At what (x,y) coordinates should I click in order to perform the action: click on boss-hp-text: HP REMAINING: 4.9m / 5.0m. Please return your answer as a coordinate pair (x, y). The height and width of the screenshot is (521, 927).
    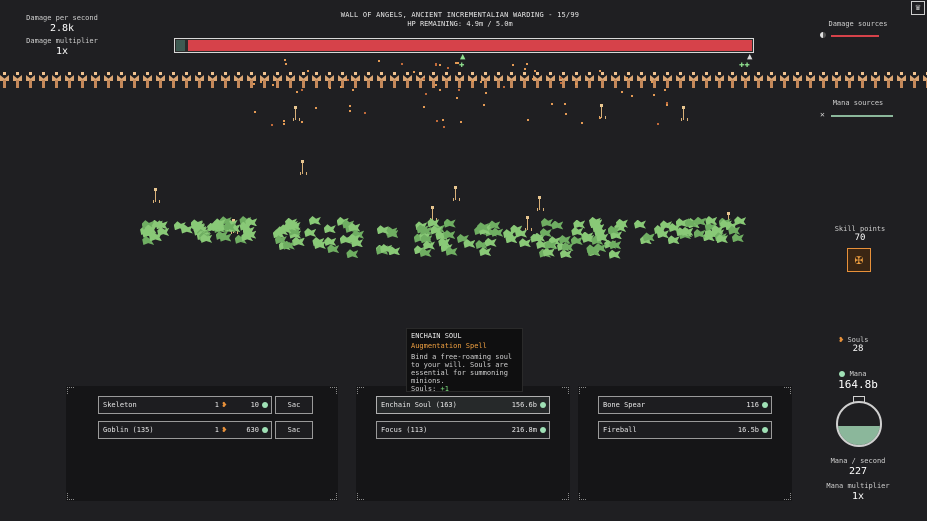
    Looking at the image, I should click on (460, 24).